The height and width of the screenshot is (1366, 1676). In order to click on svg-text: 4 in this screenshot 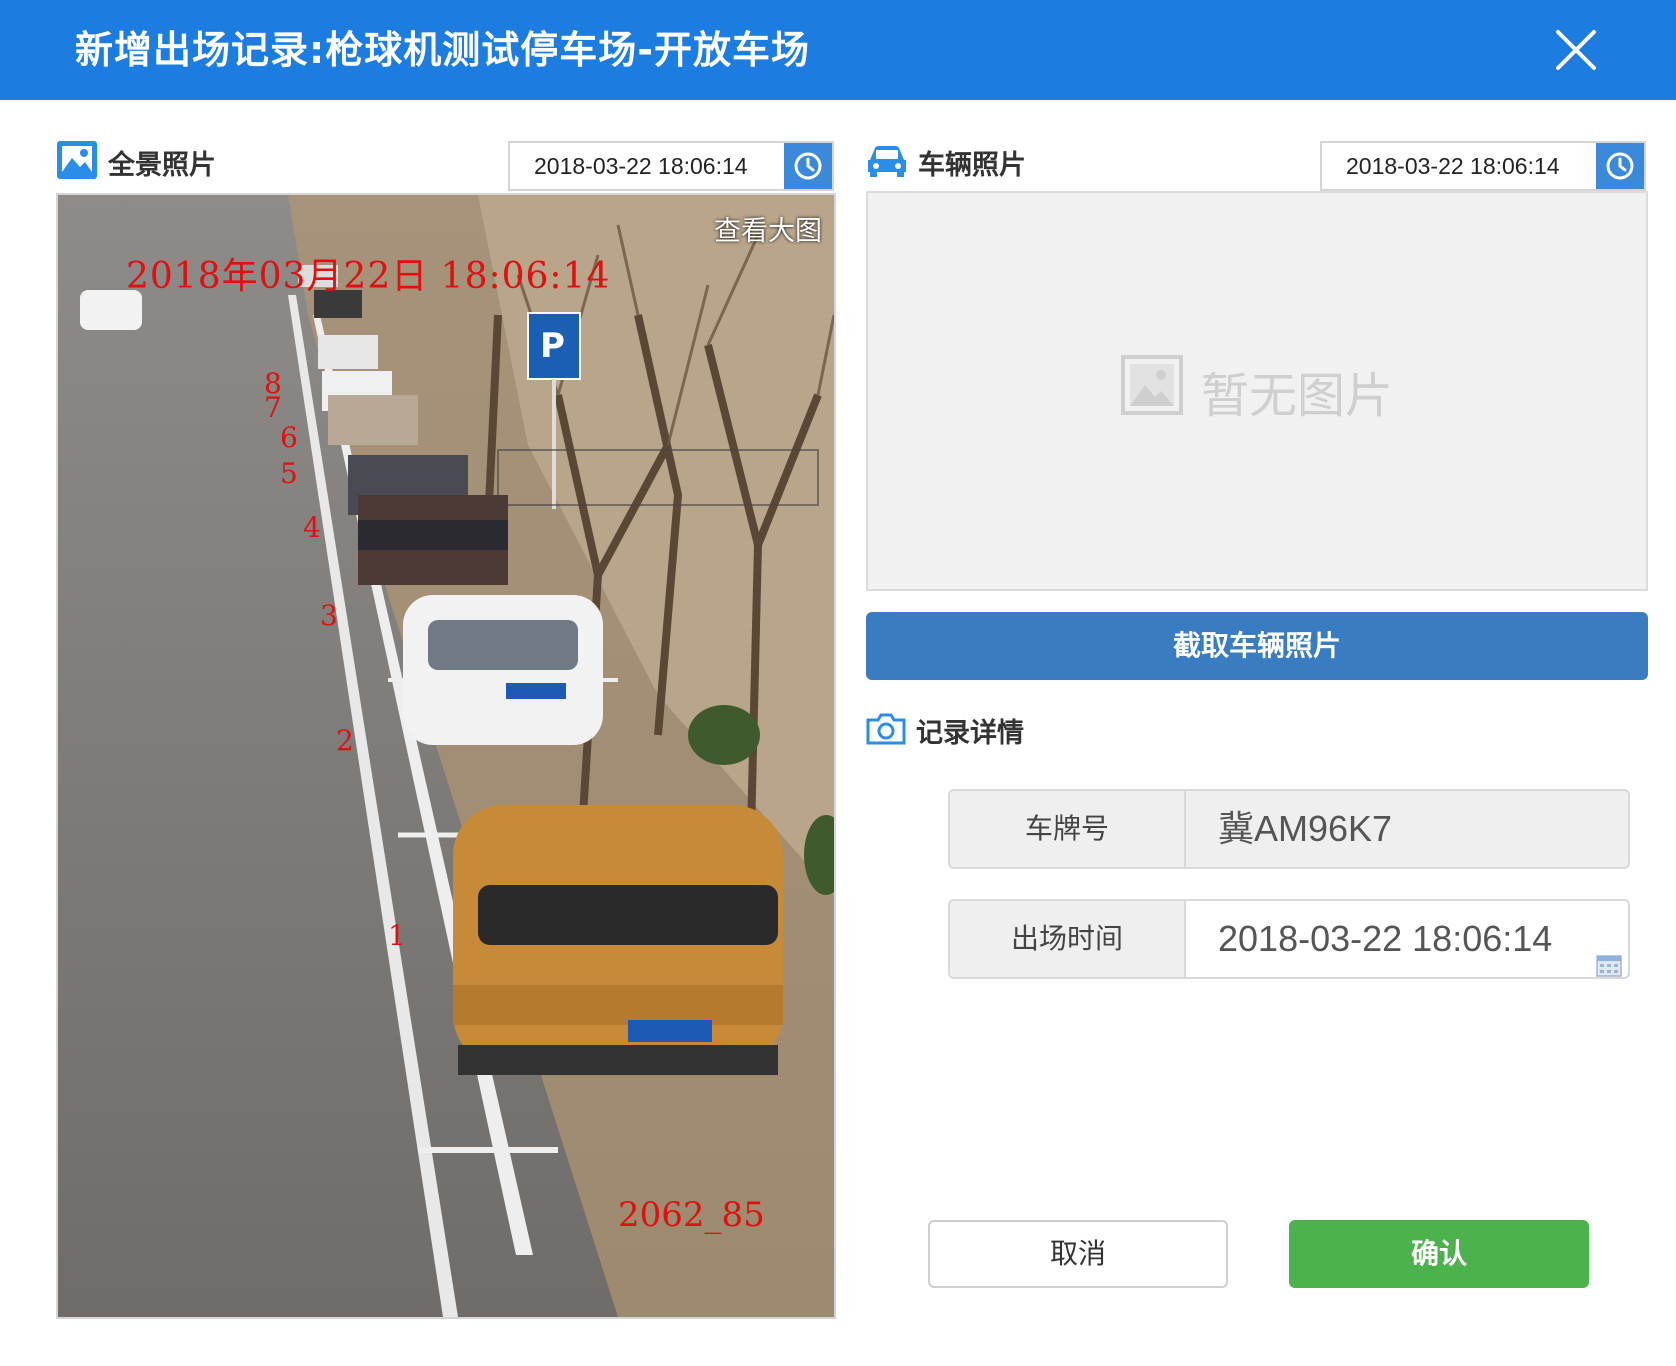, I will do `click(312, 527)`.